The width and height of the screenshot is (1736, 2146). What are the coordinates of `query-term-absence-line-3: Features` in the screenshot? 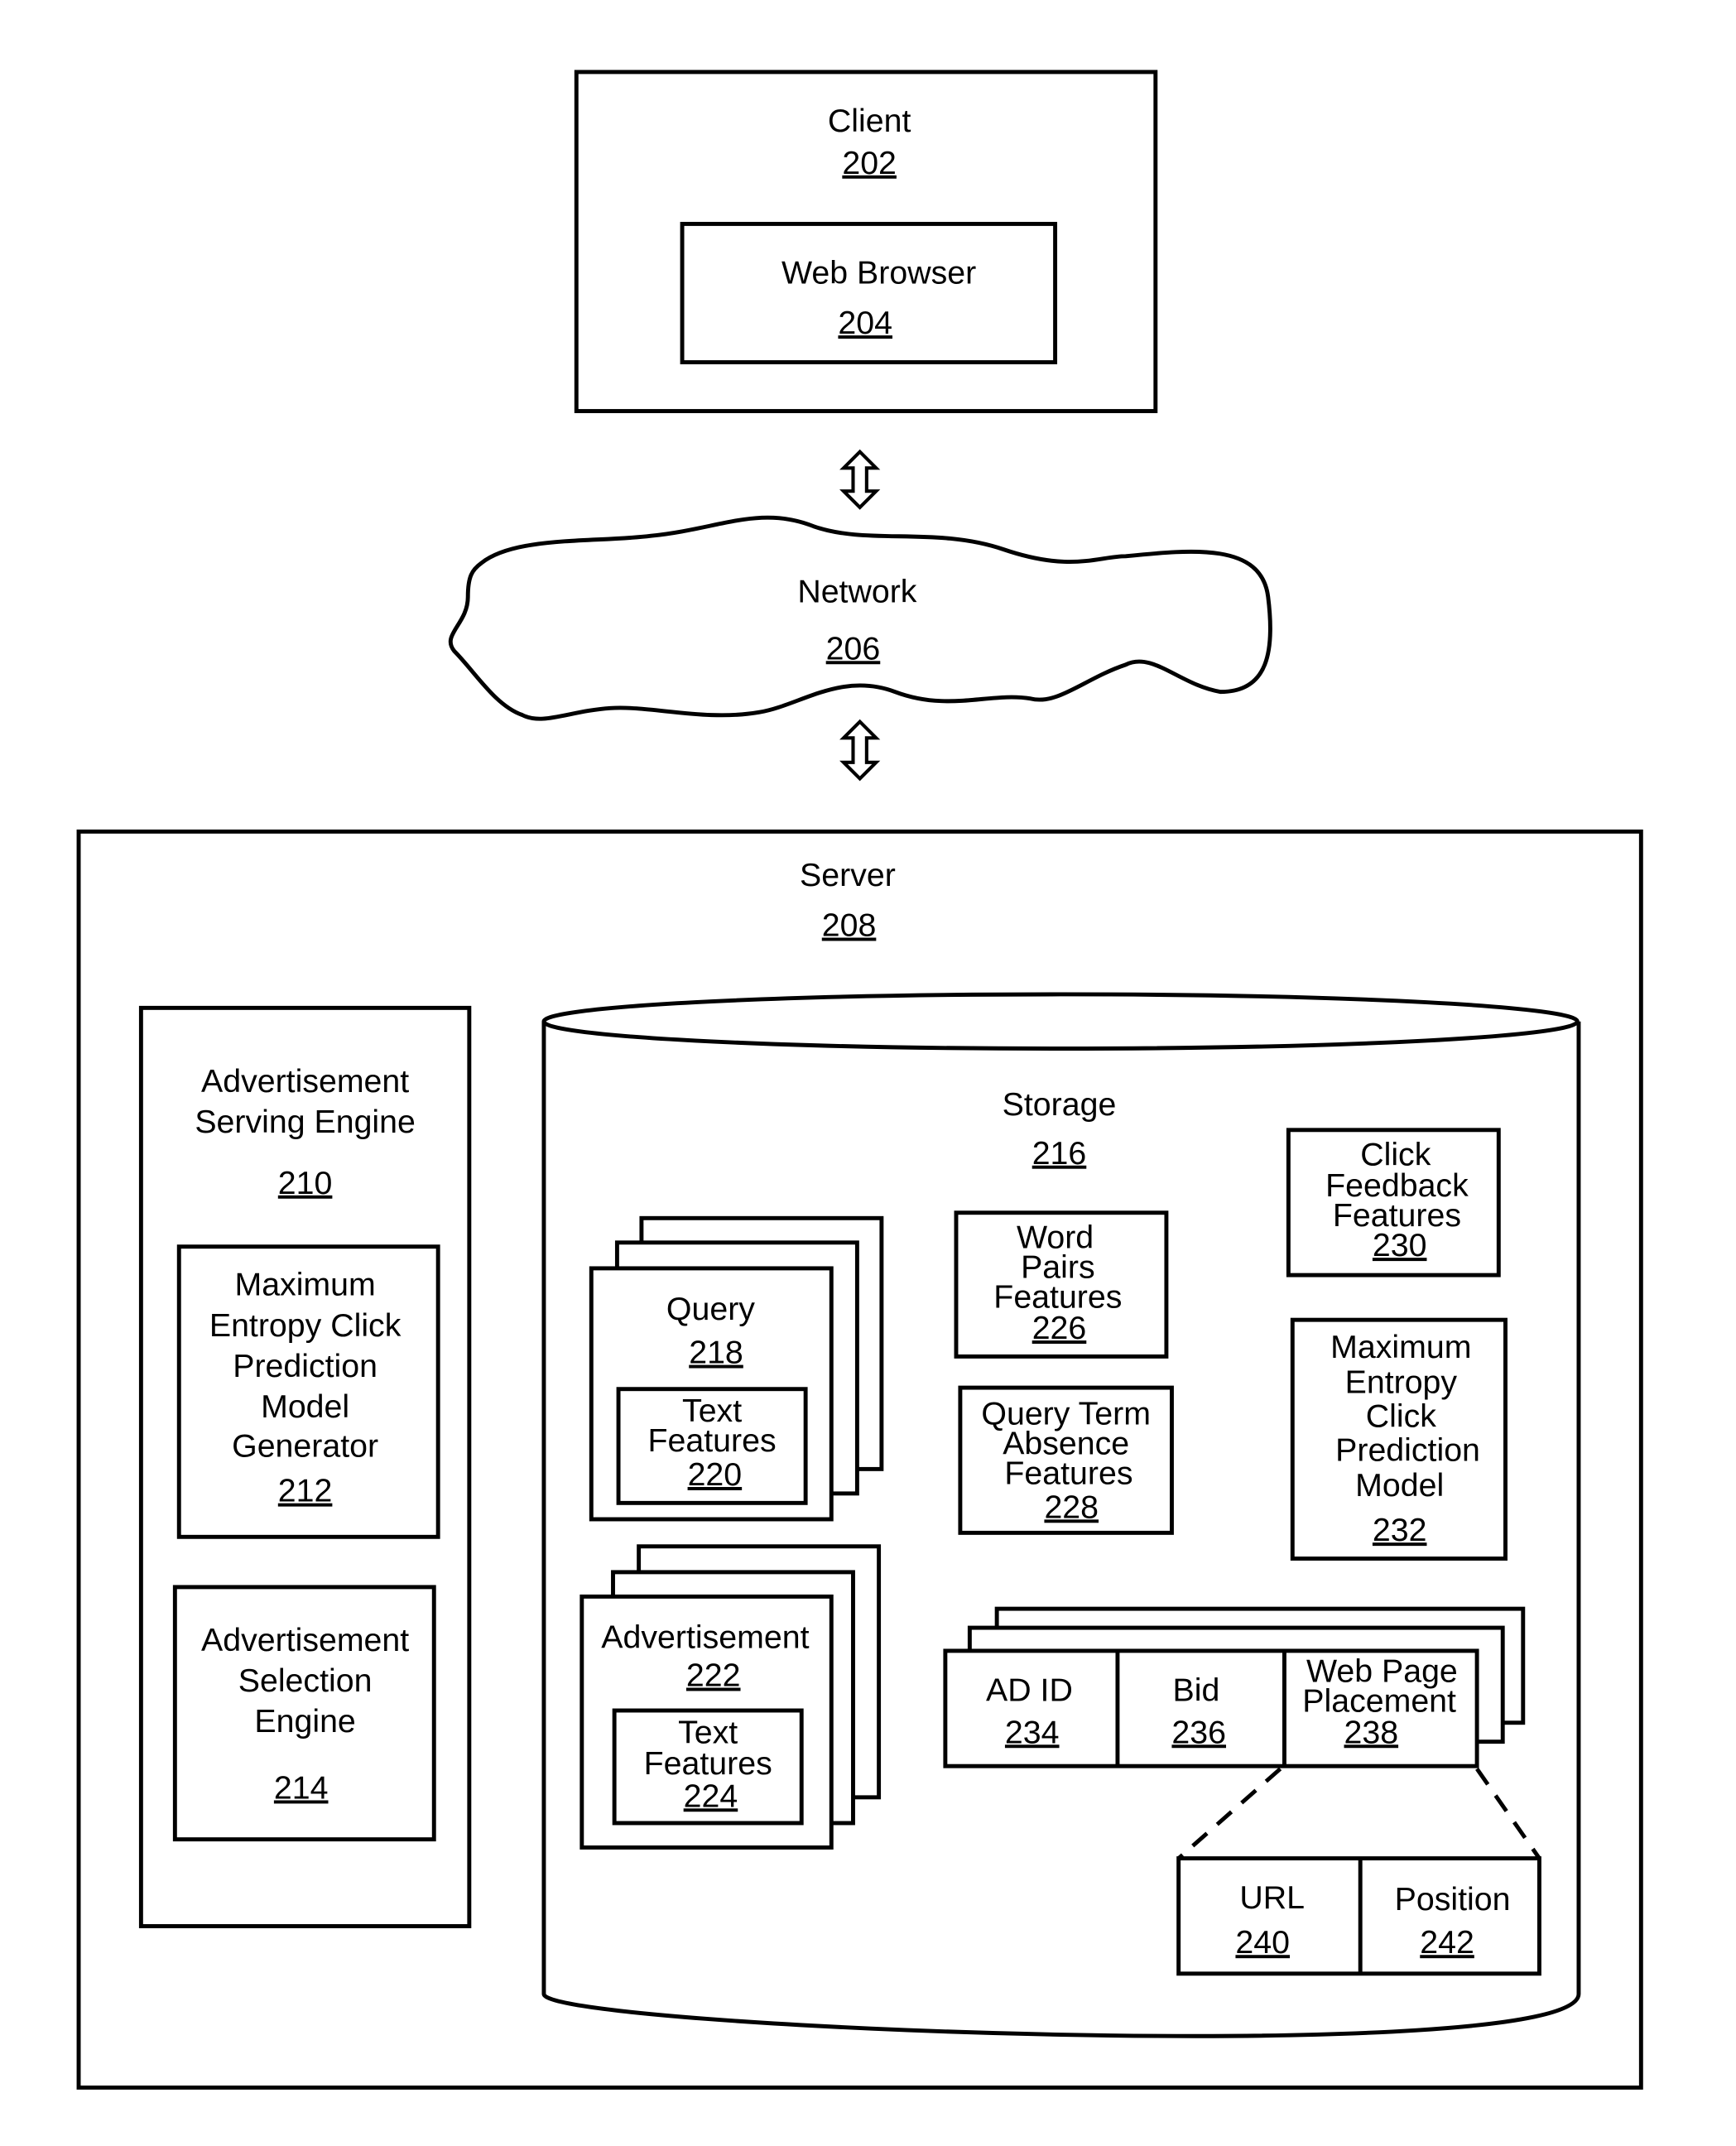 It's located at (1068, 1473).